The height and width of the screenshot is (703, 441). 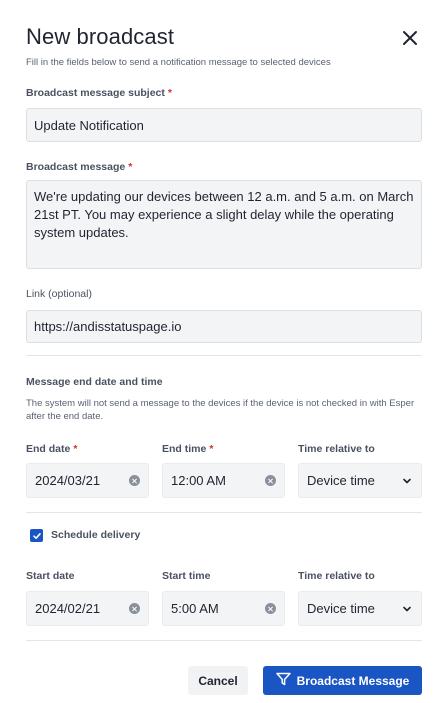 I want to click on end-date-input: 2024/03/21, so click(x=87, y=480).